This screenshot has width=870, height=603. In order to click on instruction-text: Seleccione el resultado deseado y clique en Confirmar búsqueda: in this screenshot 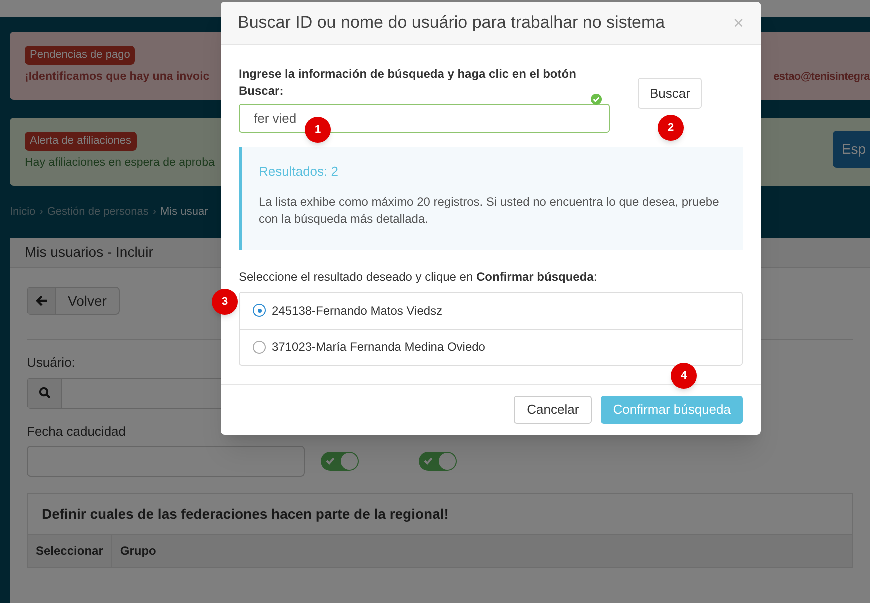, I will do `click(418, 277)`.